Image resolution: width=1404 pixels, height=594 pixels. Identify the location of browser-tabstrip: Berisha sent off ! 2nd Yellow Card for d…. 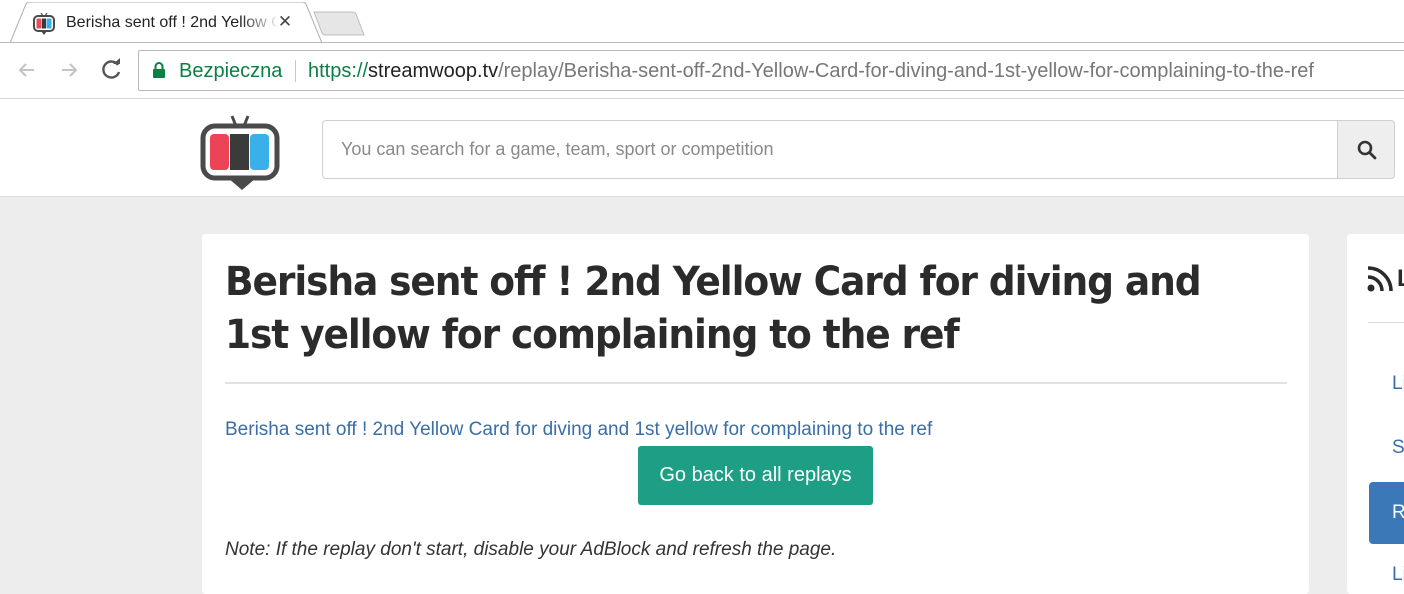
(702, 22).